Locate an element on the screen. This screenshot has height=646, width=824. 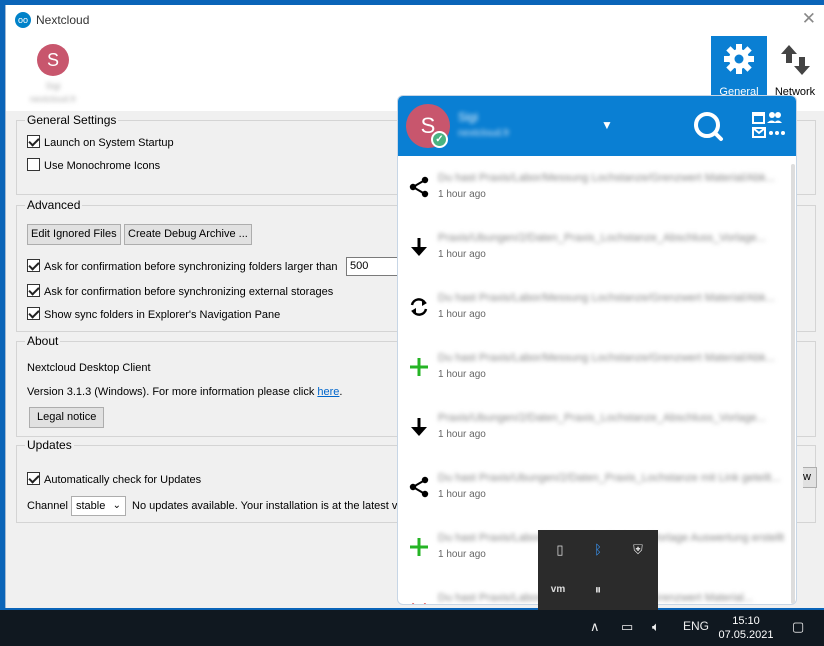
auto-check-updates-checkbox: Automatically check for Updates is located at coordinates (114, 480).